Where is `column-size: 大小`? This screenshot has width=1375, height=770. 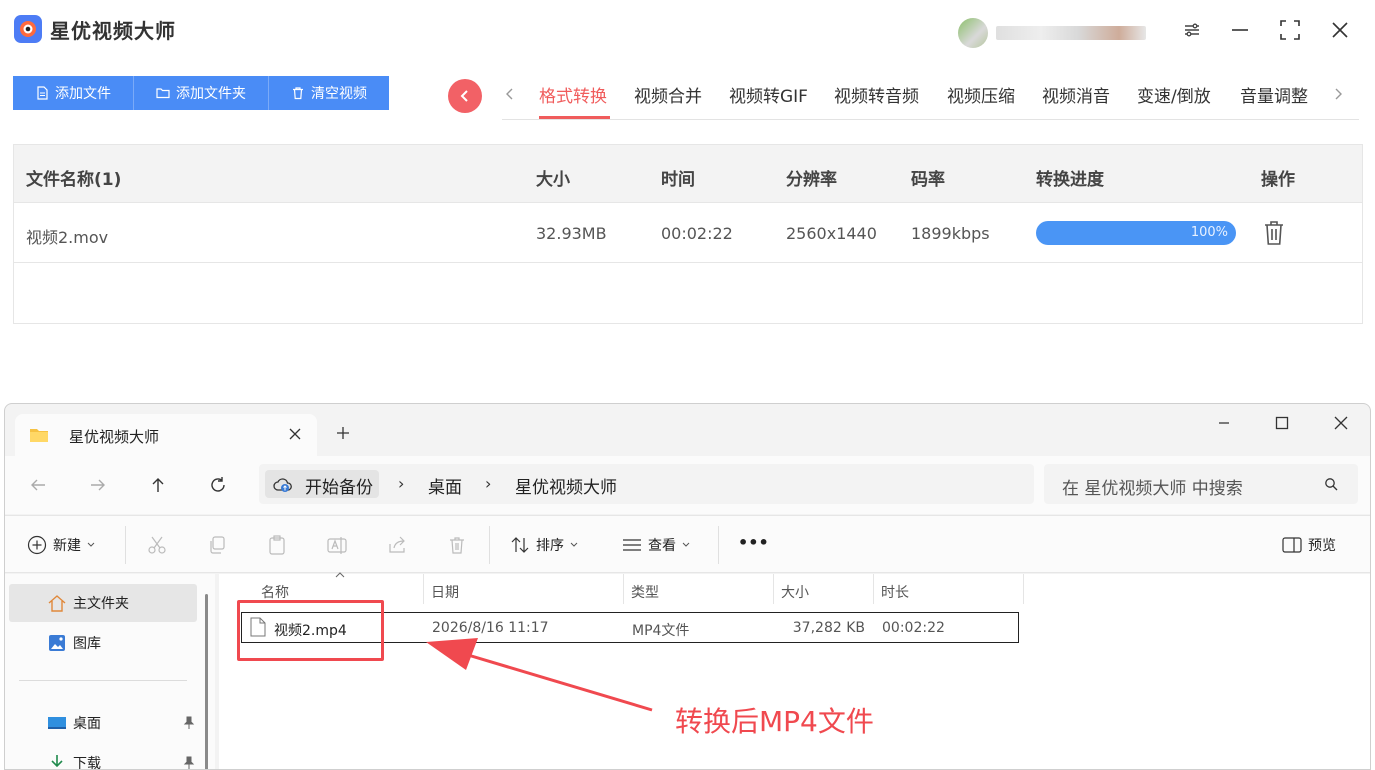 column-size: 大小 is located at coordinates (795, 592).